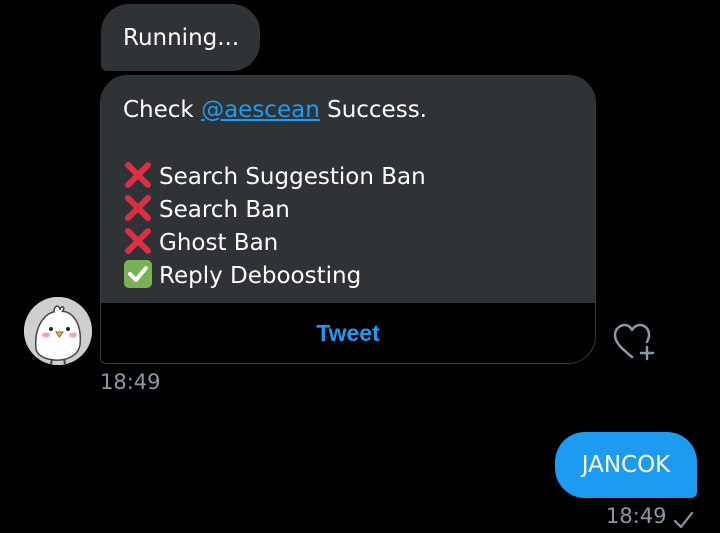  What do you see at coordinates (162, 110) in the screenshot?
I see `result-prefix: Check` at bounding box center [162, 110].